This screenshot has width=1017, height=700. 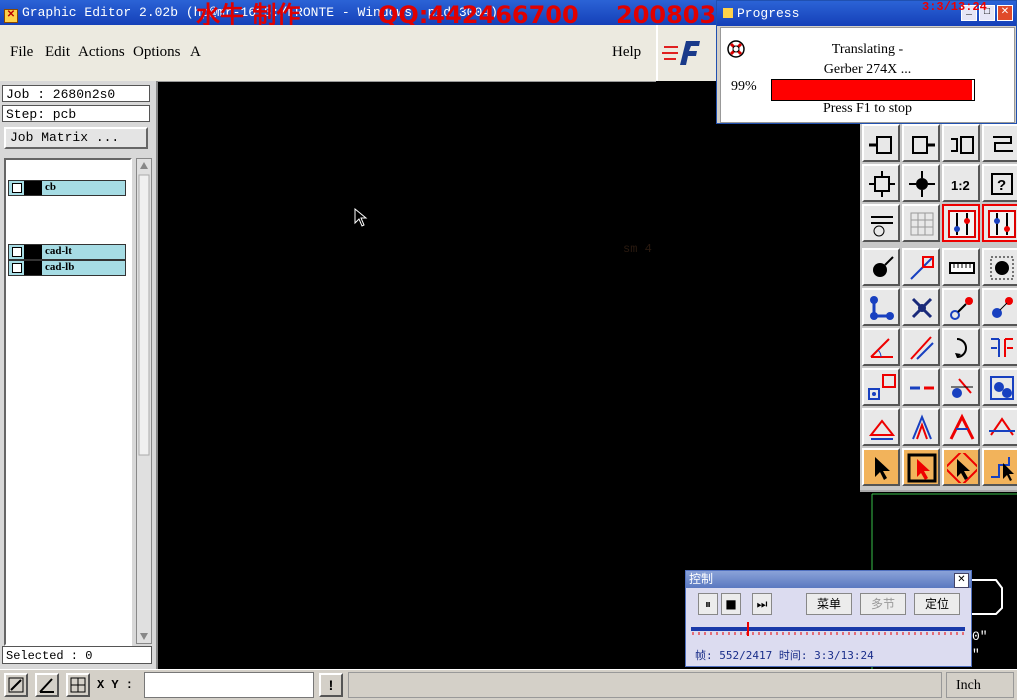 What do you see at coordinates (1005, 13) in the screenshot?
I see `close-button: ✕` at bounding box center [1005, 13].